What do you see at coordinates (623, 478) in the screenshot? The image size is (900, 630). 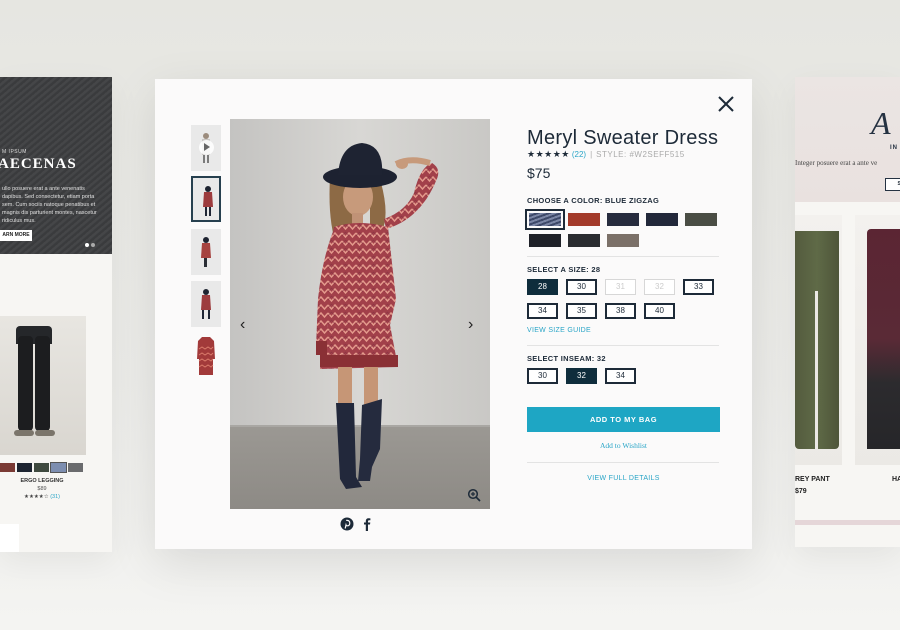 I see `view-full-details-link: VIEW FULL DETAILS` at bounding box center [623, 478].